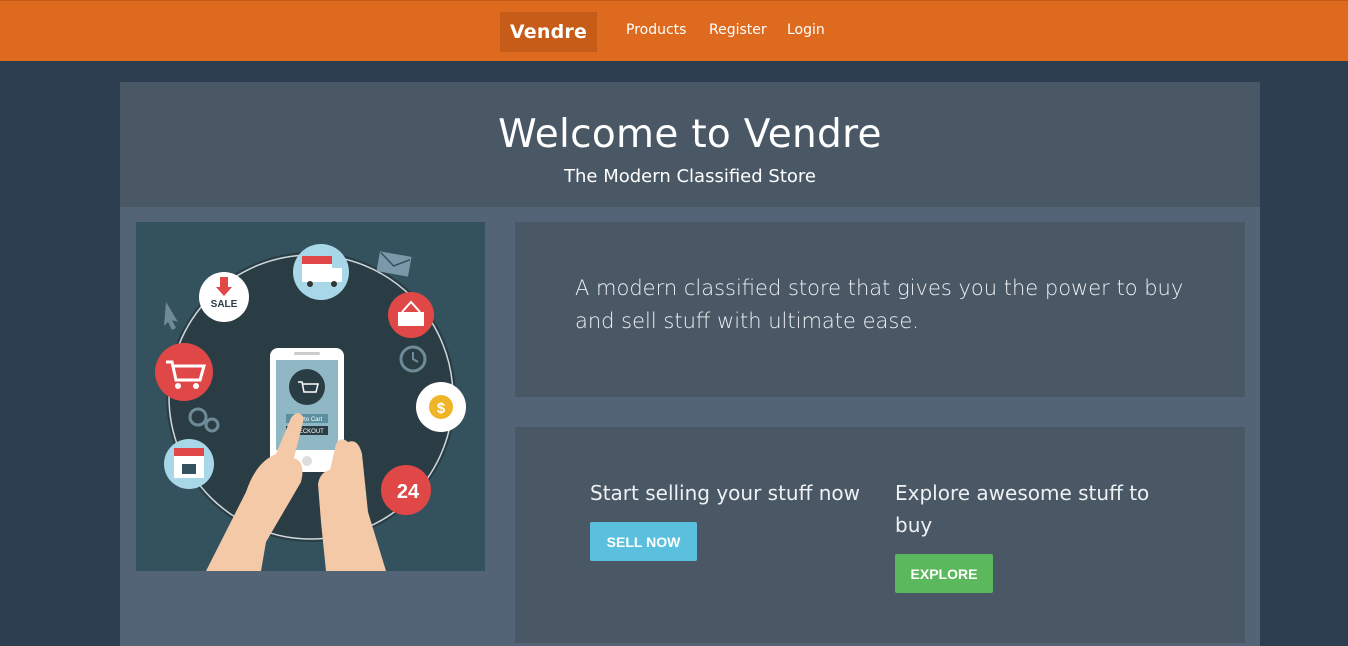  Describe the element at coordinates (224, 297) in the screenshot. I see `sale-tag-icon: SALE` at that location.